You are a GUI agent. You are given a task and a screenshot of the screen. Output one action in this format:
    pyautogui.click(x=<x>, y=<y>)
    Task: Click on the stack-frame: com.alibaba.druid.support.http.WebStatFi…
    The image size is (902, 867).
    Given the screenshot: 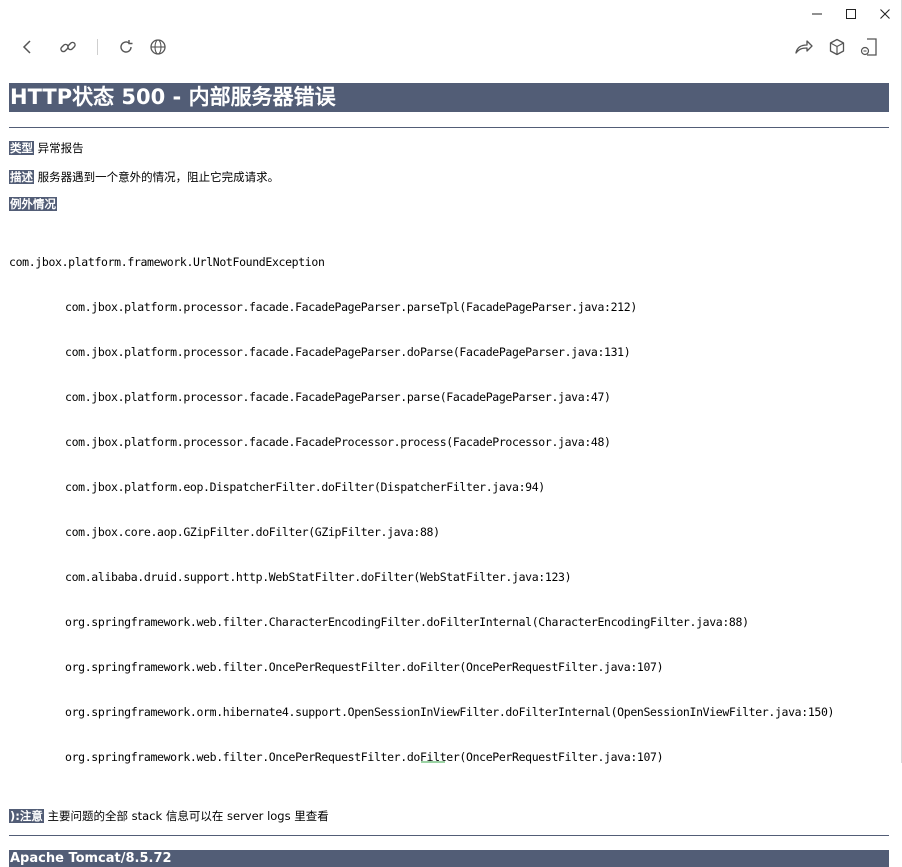 What is the action you would take?
    pyautogui.click(x=318, y=577)
    